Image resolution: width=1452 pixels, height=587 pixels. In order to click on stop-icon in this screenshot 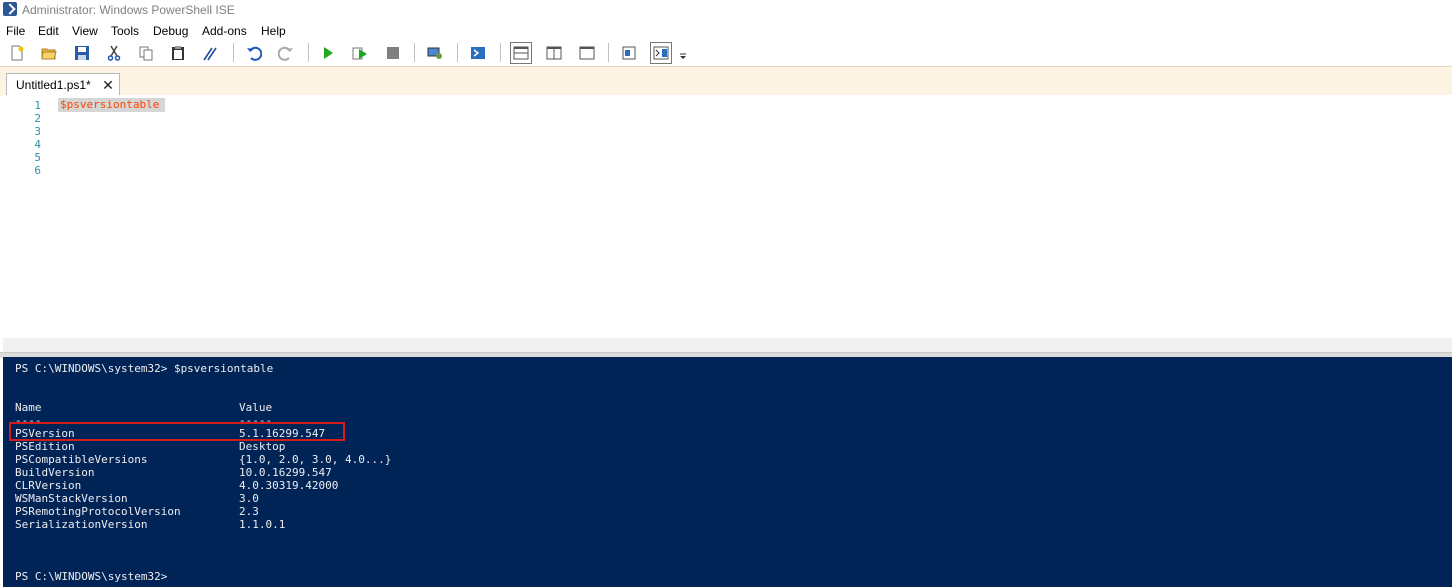, I will do `click(393, 53)`.